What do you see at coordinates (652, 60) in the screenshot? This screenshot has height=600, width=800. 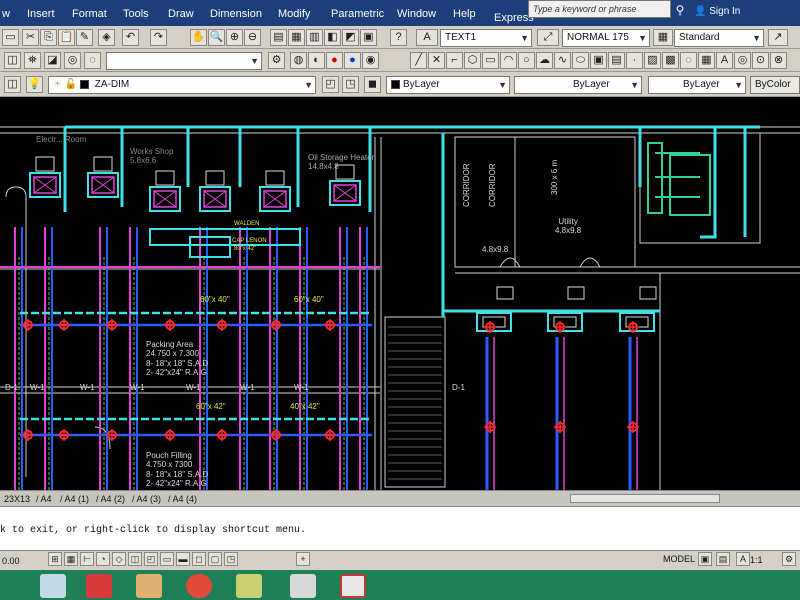 I see `hatch-icon: ▨` at bounding box center [652, 60].